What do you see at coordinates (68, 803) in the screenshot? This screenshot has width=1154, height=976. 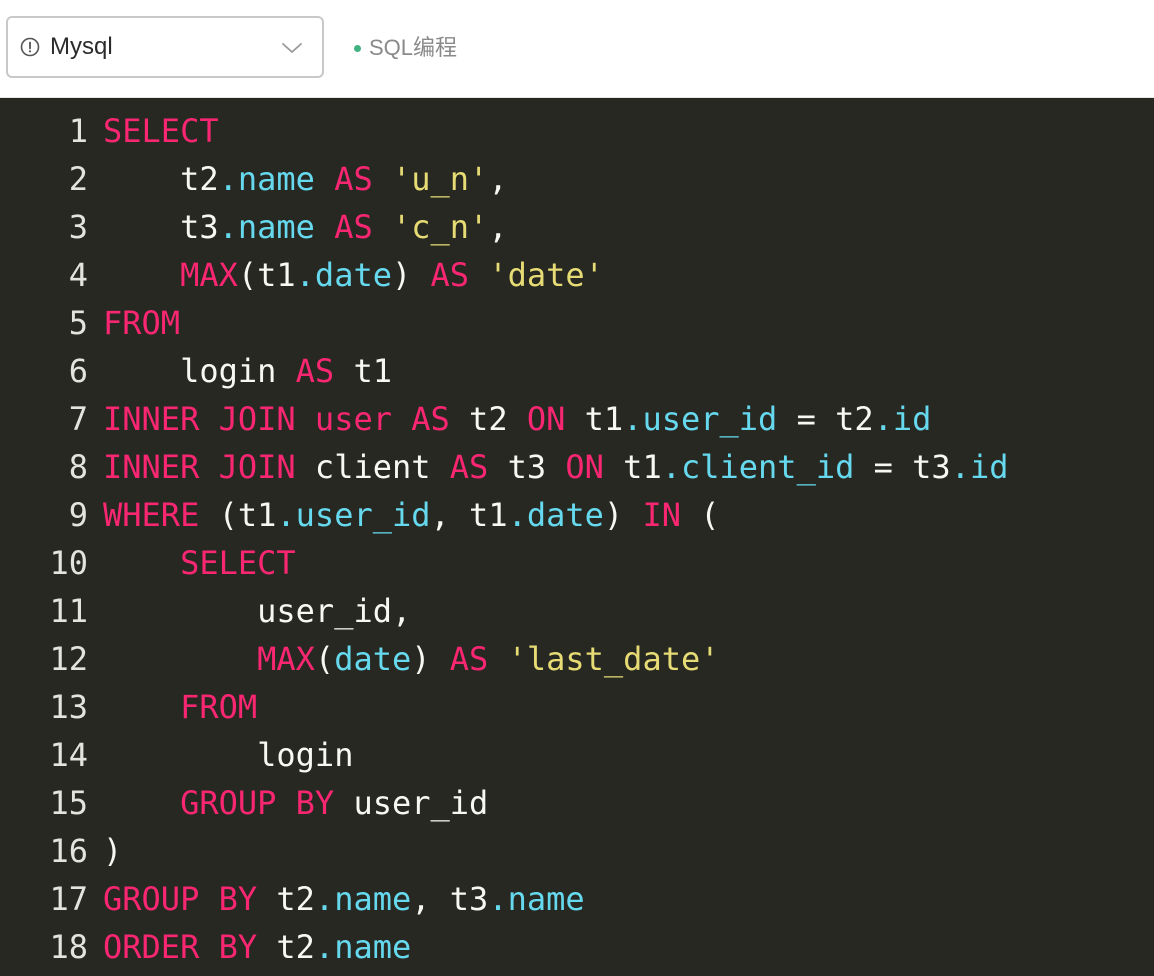 I see `line-number: 15` at bounding box center [68, 803].